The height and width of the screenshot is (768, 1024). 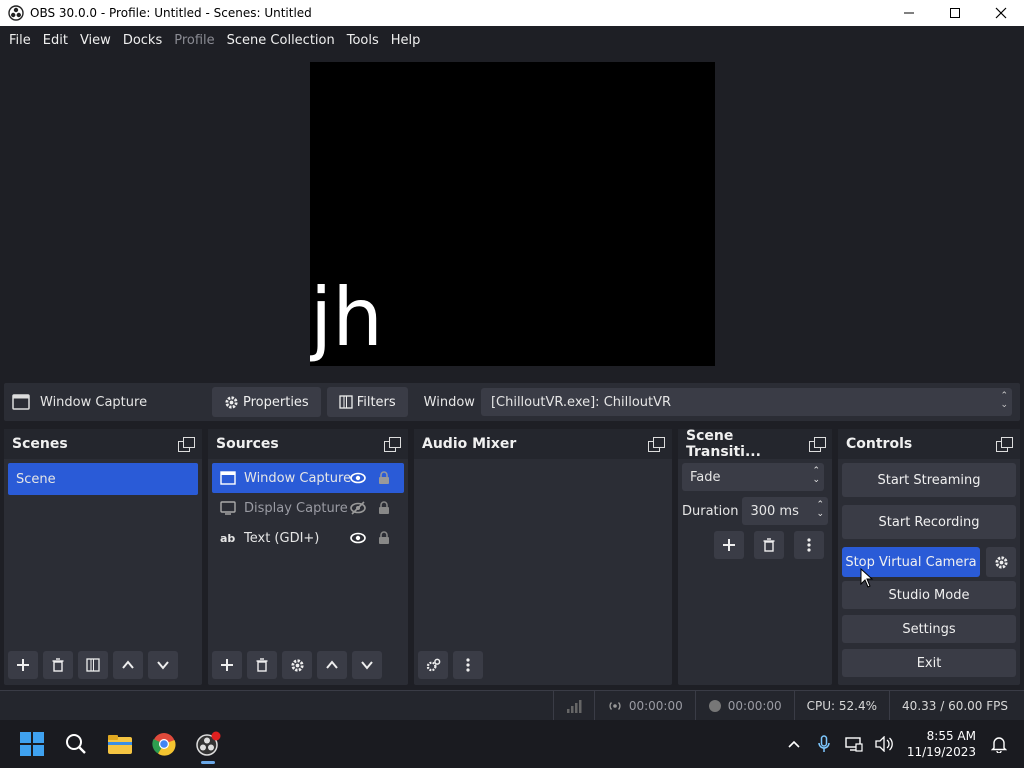 I want to click on menu-profile: Profile, so click(x=194, y=40).